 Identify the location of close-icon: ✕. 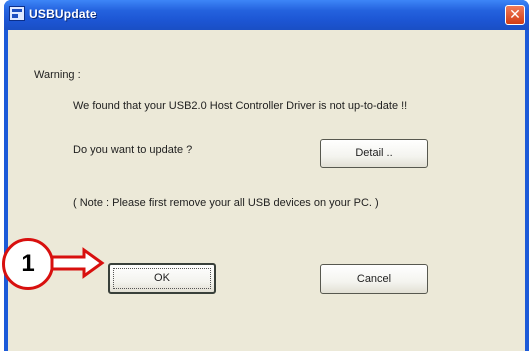
(515, 15).